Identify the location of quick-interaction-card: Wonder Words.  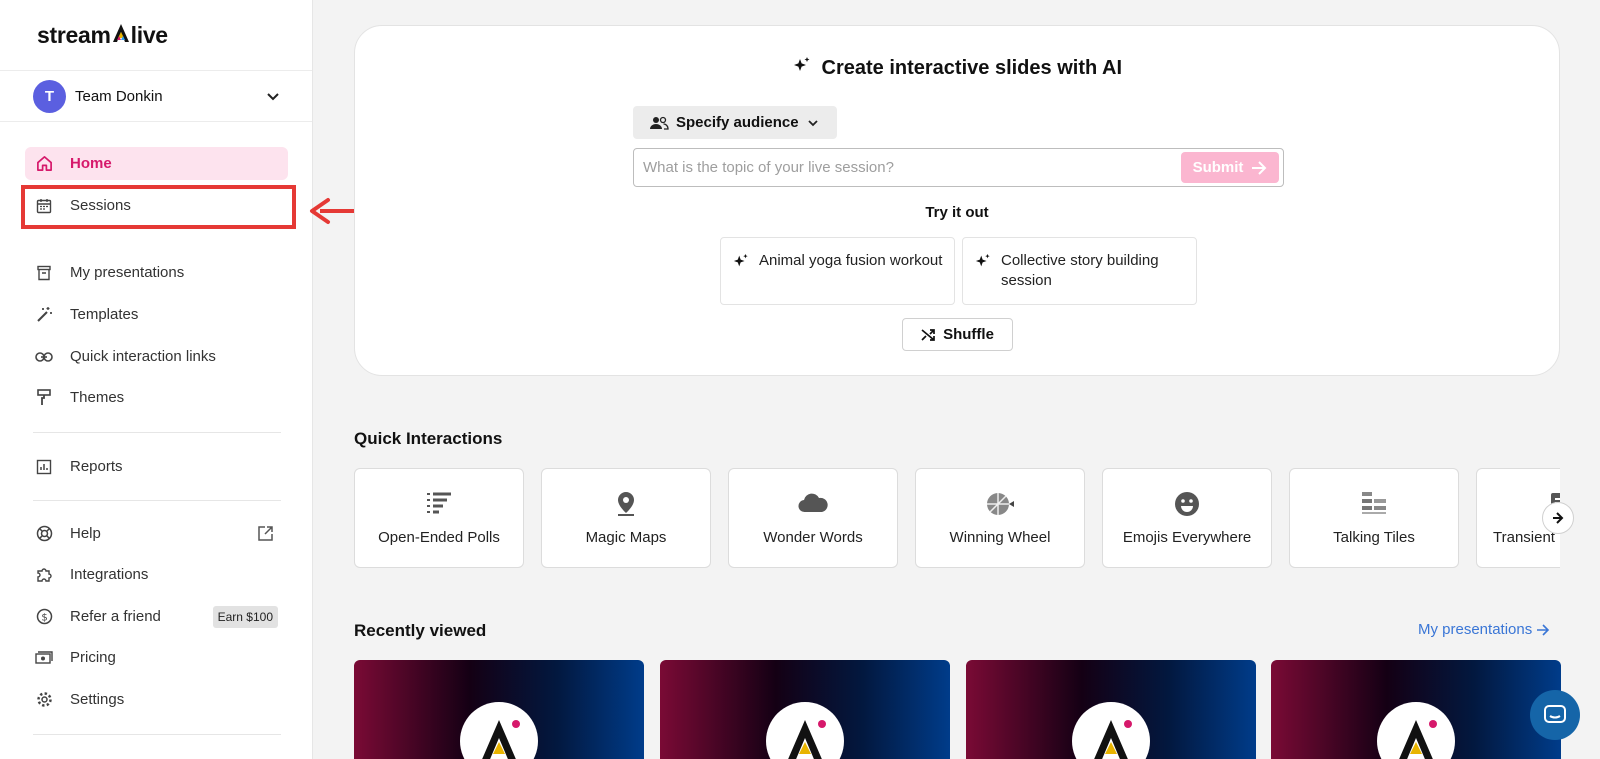
(813, 518).